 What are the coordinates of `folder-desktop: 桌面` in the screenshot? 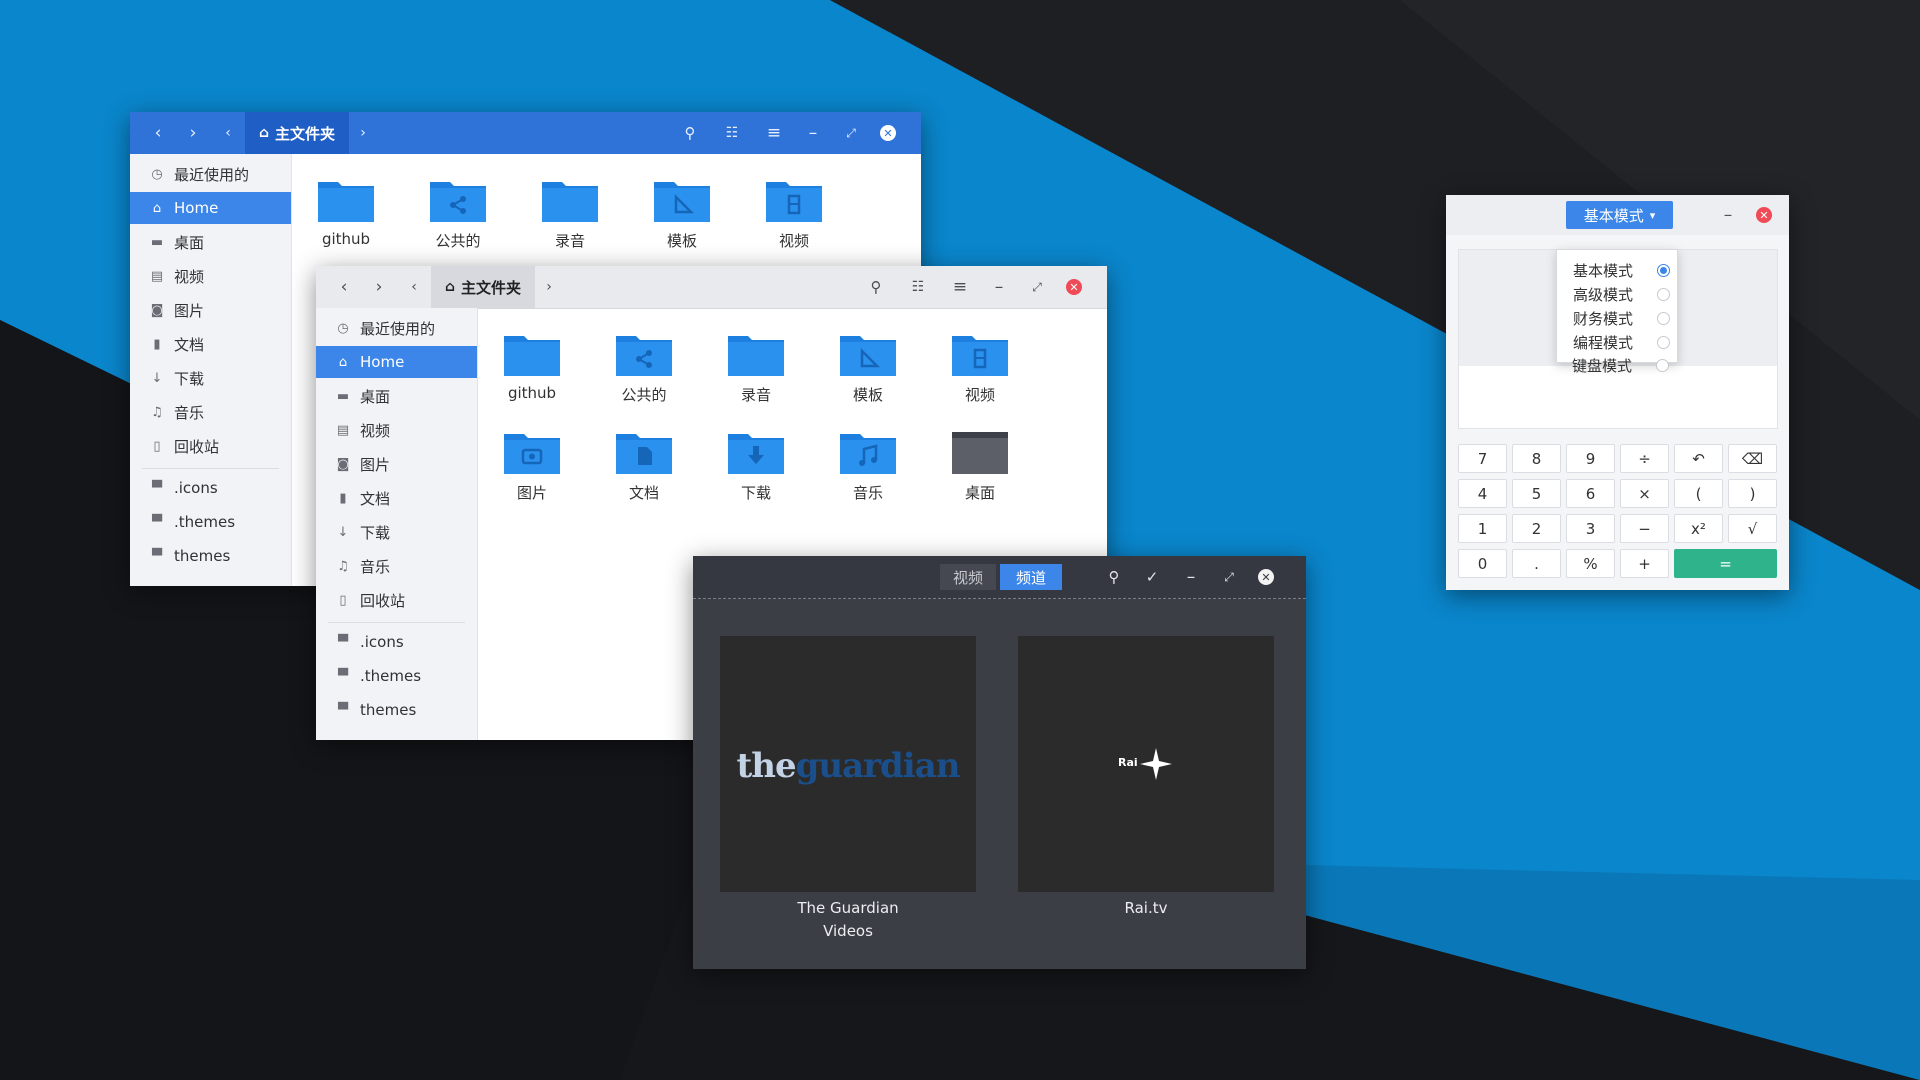 It's located at (980, 461).